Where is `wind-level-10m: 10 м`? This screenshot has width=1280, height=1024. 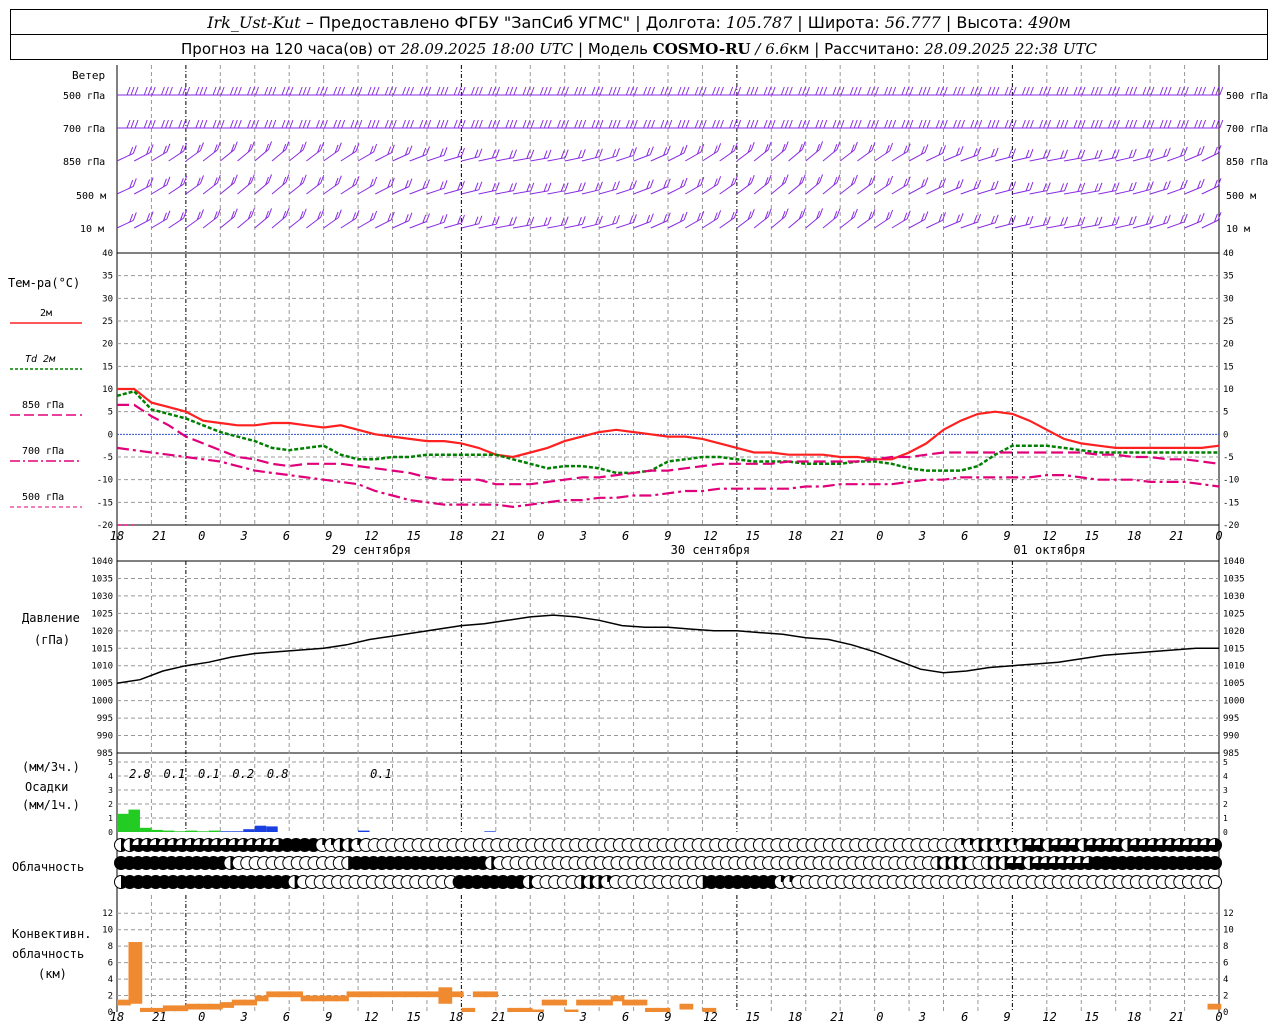
wind-level-10m: 10 м is located at coordinates (92, 229).